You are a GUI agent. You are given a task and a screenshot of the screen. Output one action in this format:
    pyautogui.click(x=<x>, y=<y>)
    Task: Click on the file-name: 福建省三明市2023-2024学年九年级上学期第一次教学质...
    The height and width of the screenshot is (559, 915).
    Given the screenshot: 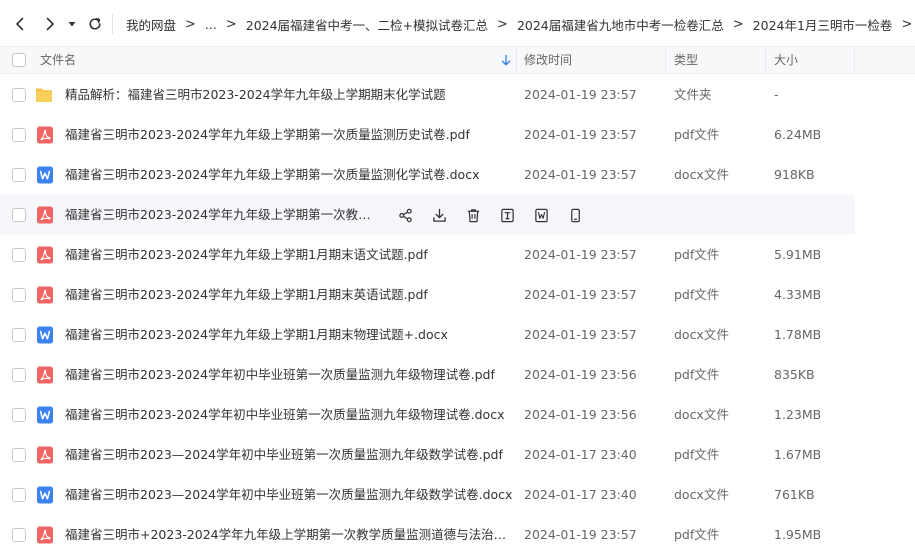 What is the action you would take?
    pyautogui.click(x=222, y=215)
    